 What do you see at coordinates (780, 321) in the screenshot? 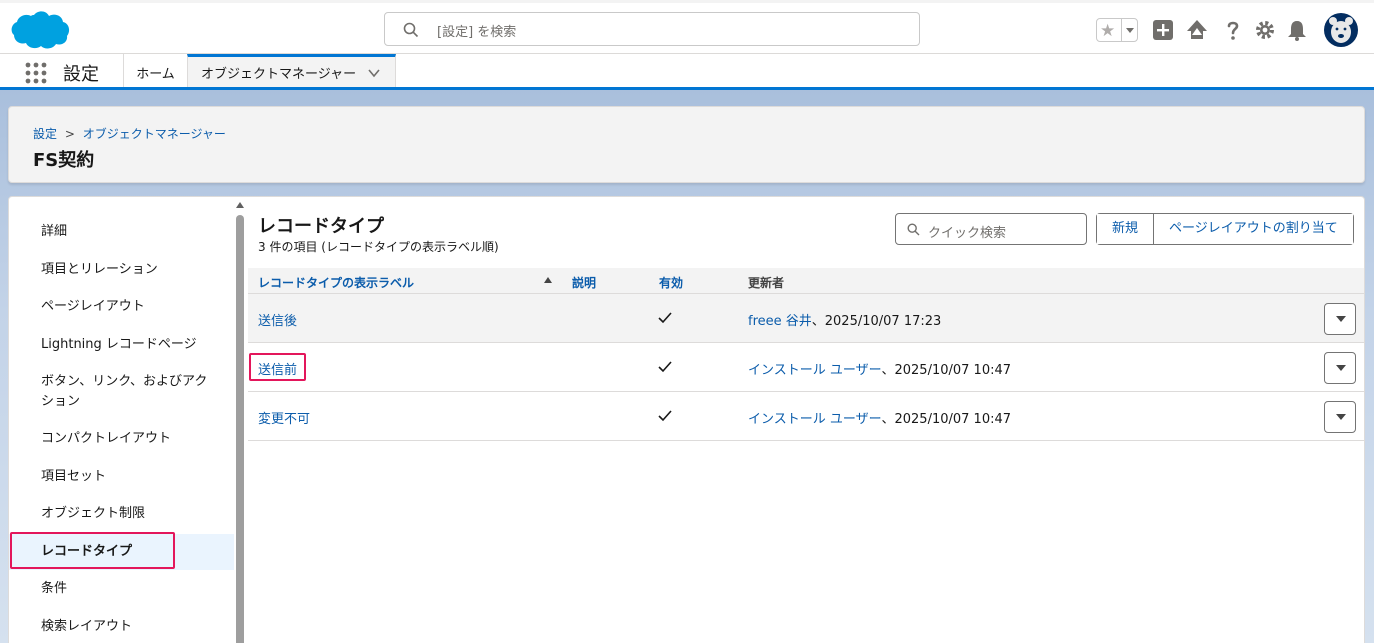
I see `modified-by-user-link: freee 谷井` at bounding box center [780, 321].